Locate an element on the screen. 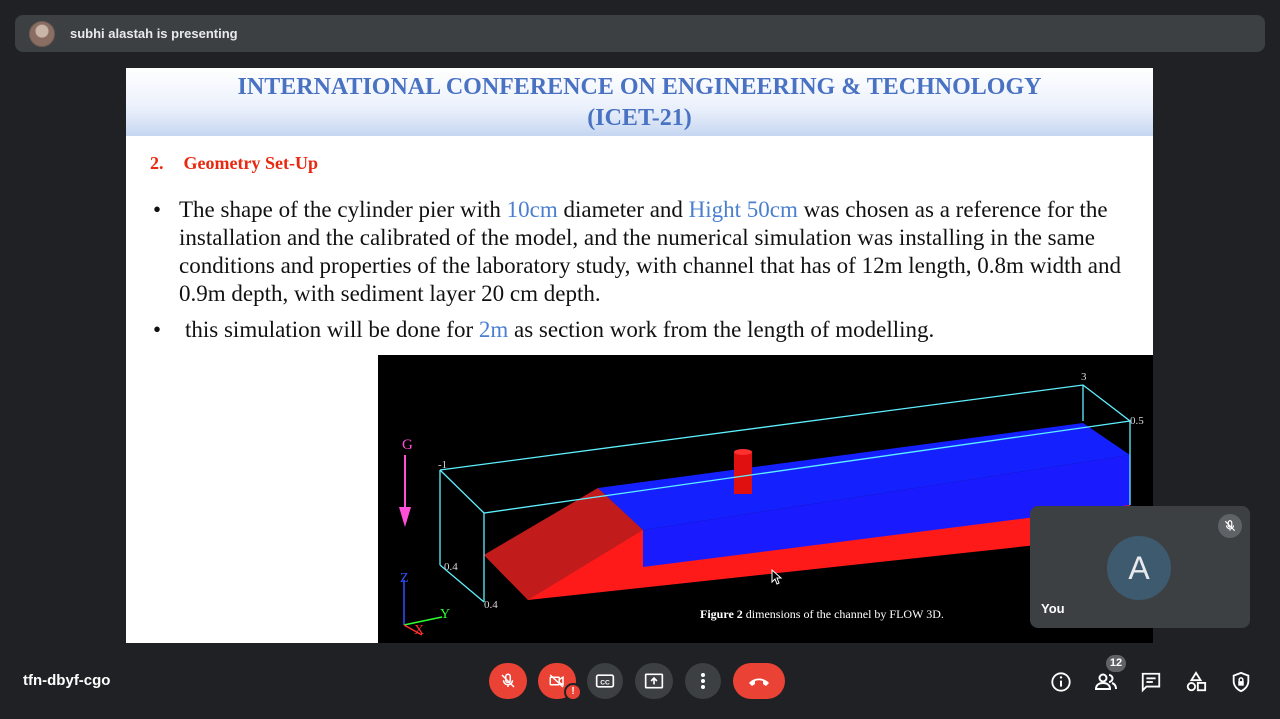 Image resolution: width=1280 pixels, height=719 pixels. shield-lock-icon is located at coordinates (1241, 682).